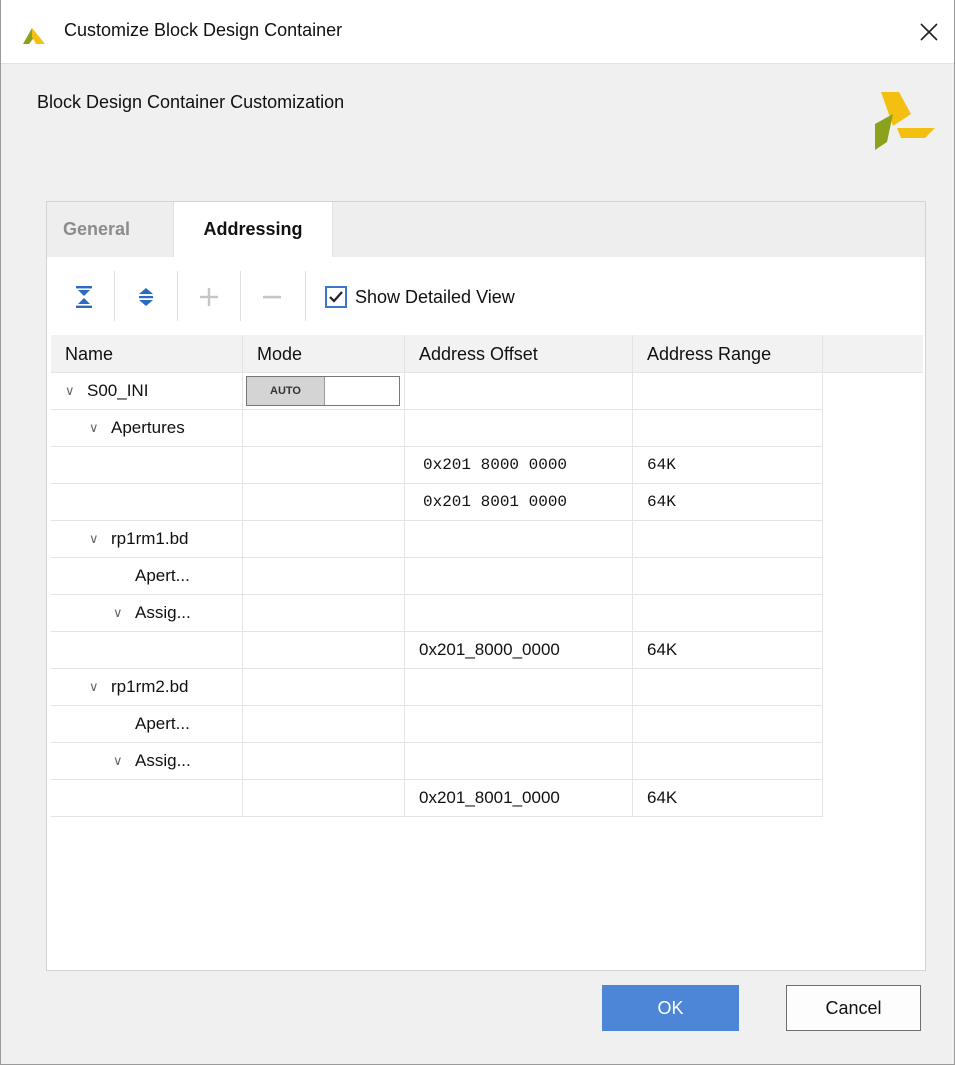 This screenshot has width=955, height=1065. I want to click on column-header-filler, so click(873, 354).